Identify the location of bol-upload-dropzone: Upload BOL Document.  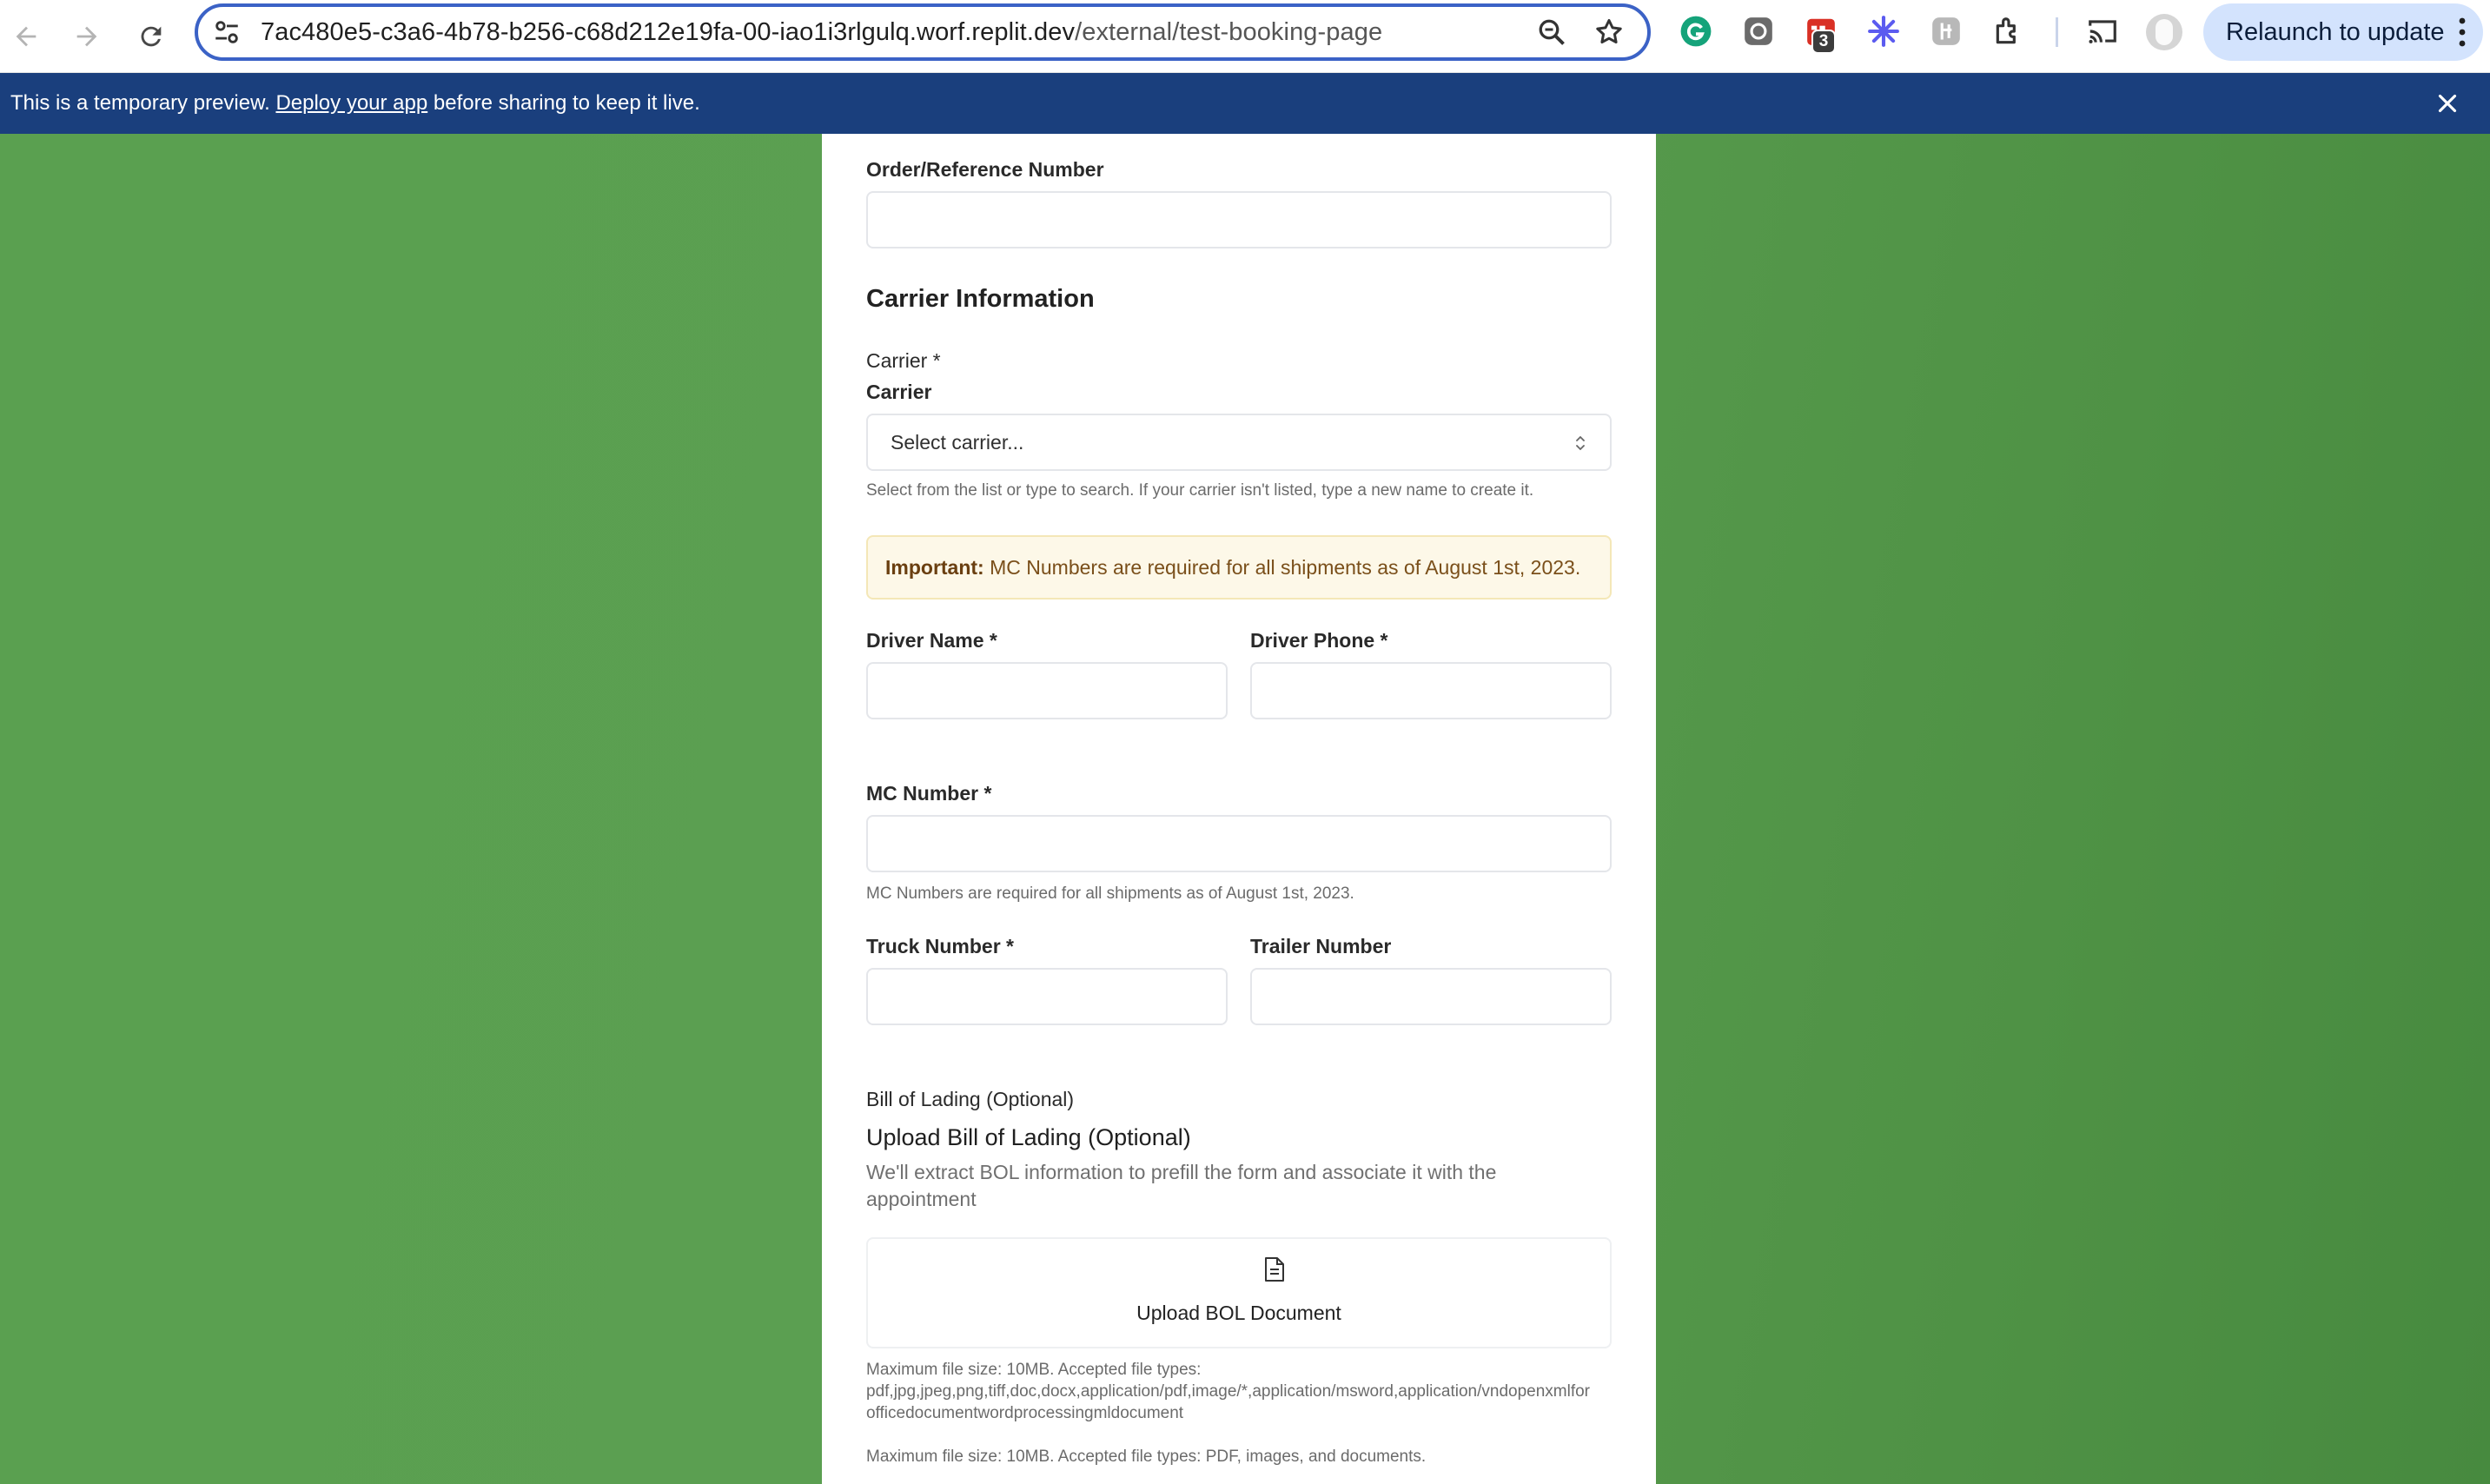
(1239, 1292).